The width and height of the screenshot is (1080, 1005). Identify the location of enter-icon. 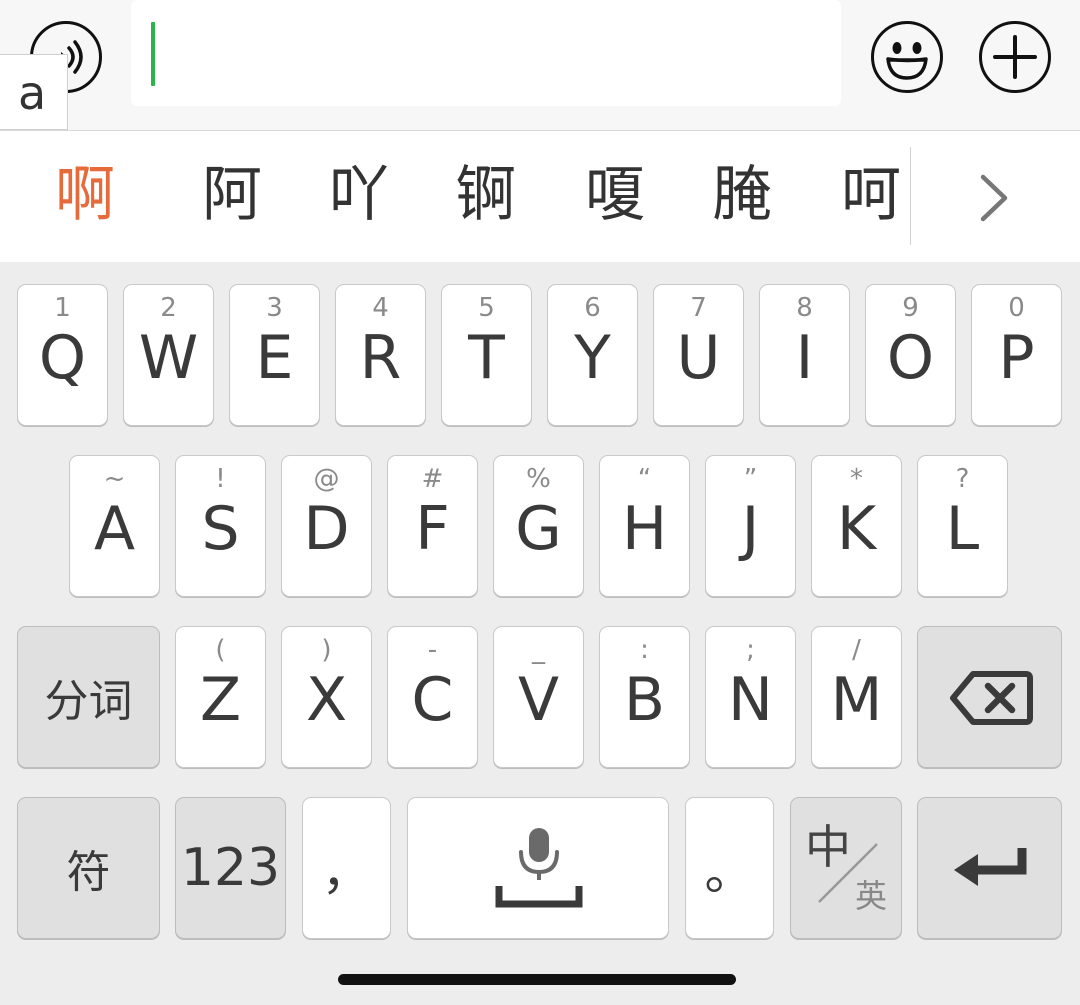
(990, 867).